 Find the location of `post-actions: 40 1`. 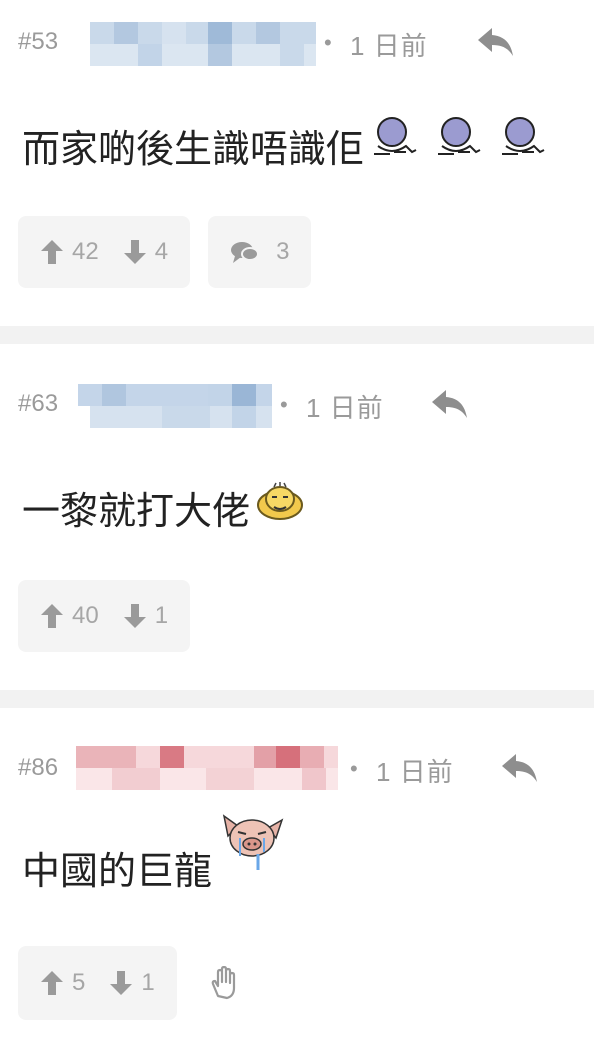

post-actions: 40 1 is located at coordinates (104, 616).